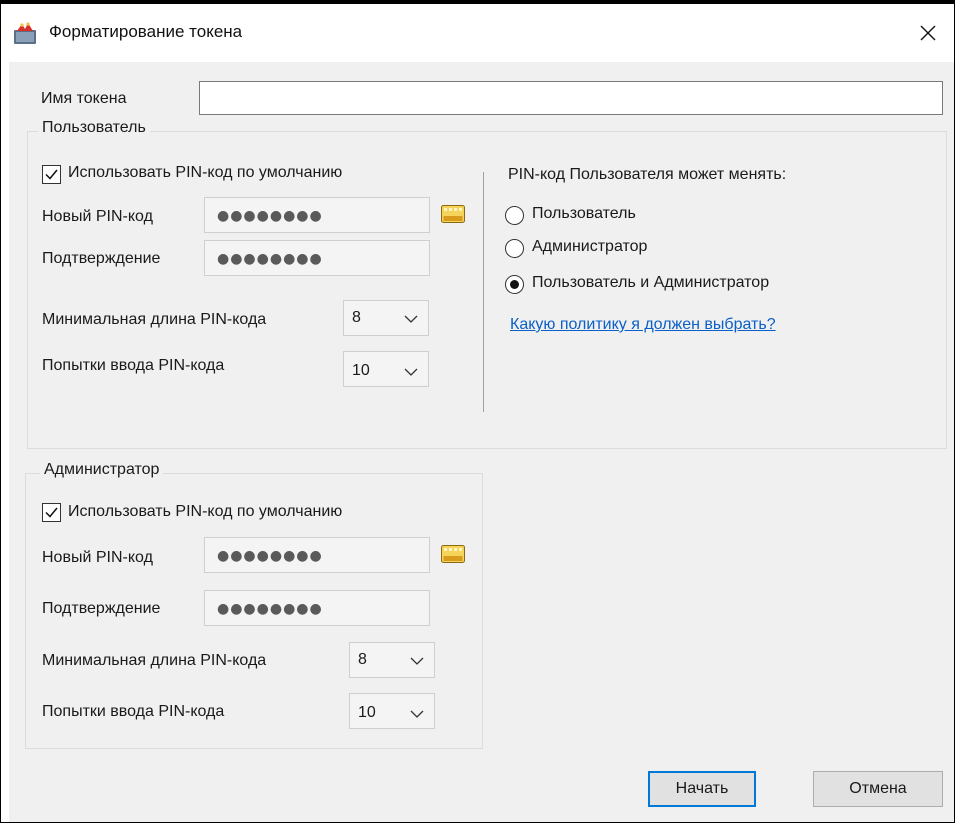  What do you see at coordinates (94, 128) in the screenshot?
I see `user-group-title: Пользователь` at bounding box center [94, 128].